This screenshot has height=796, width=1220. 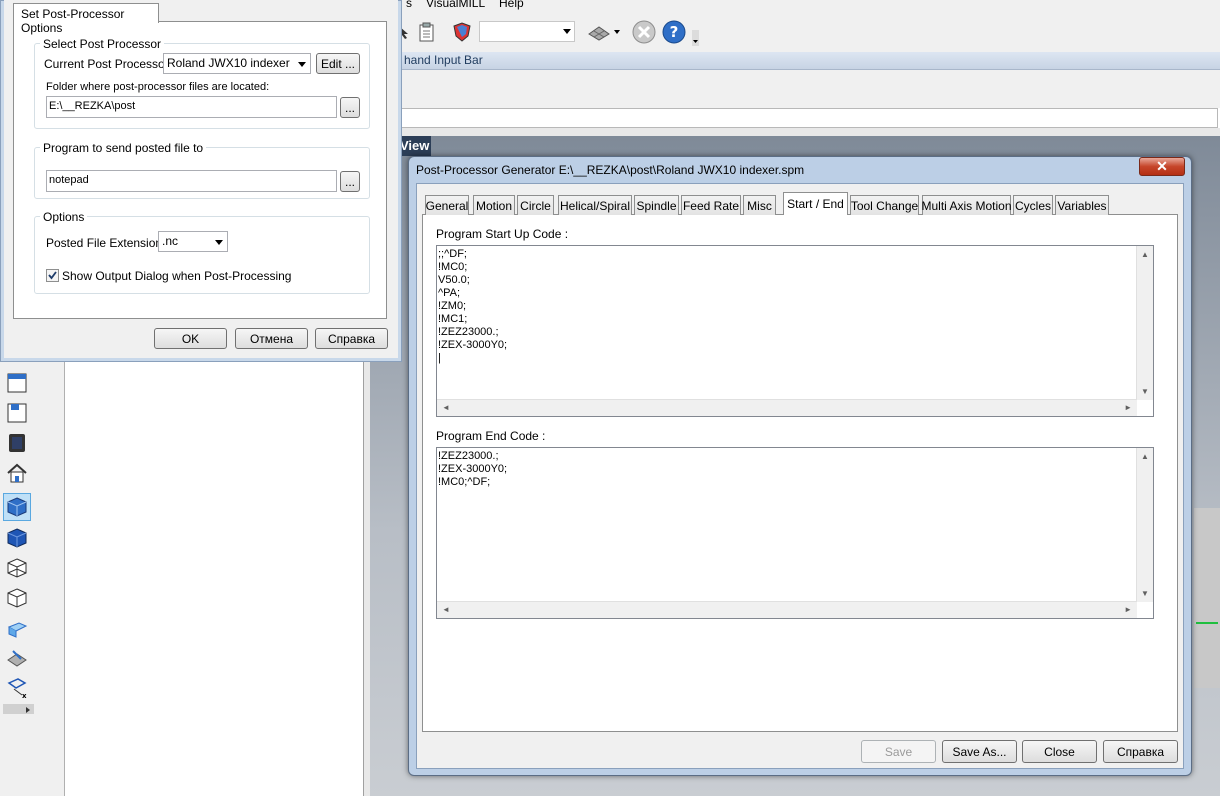 What do you see at coordinates (1140, 751) in the screenshot?
I see `ppg-help-button: Справка` at bounding box center [1140, 751].